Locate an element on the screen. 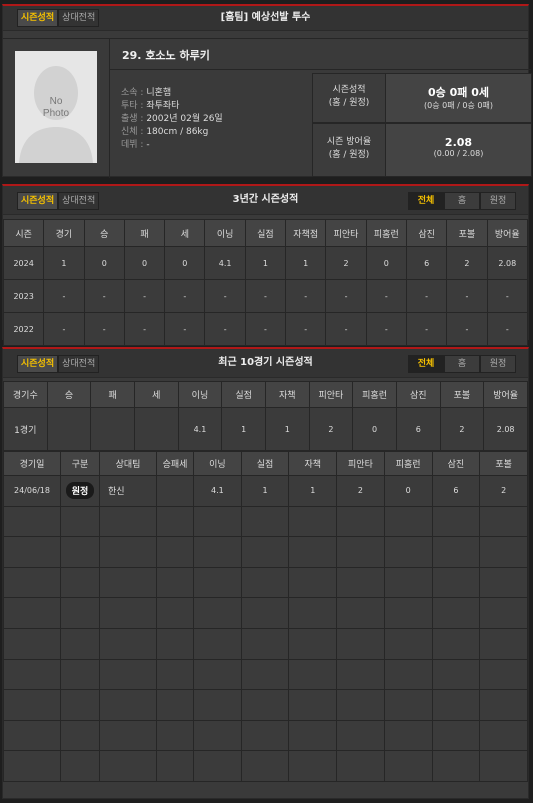 Image resolution: width=533 pixels, height=803 pixels. column-header: 상대팀 is located at coordinates (128, 463).